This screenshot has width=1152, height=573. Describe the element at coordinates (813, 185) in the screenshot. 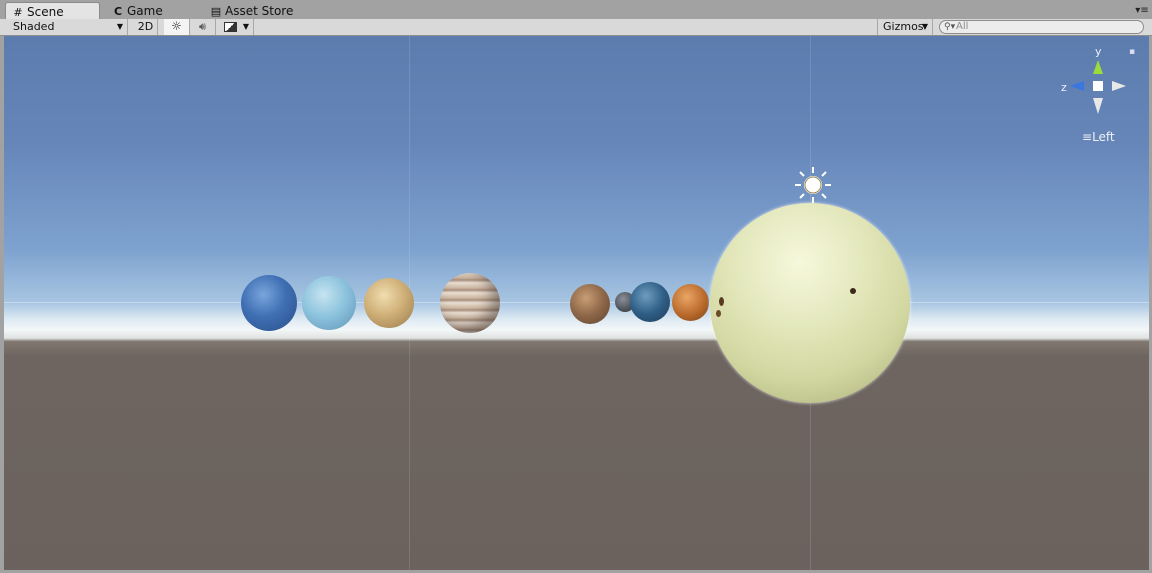

I see `directional-light-icon` at that location.